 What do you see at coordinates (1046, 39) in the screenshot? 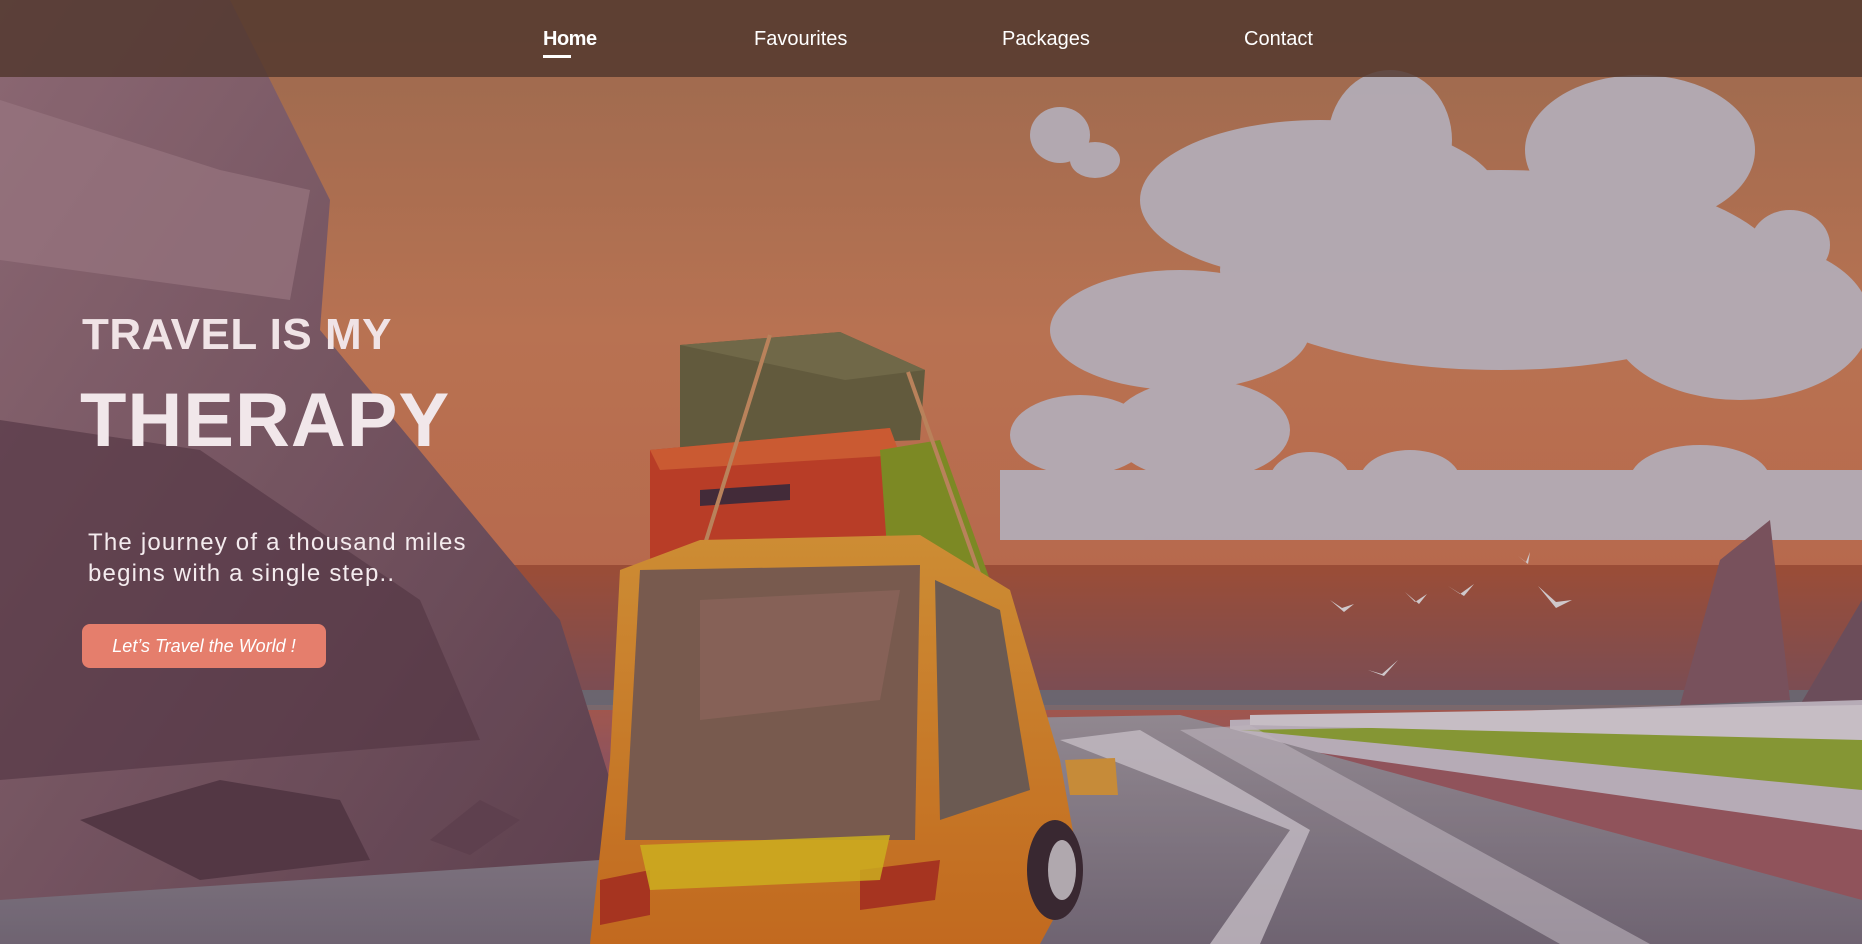
I see `nav-link-packages: Packages` at bounding box center [1046, 39].